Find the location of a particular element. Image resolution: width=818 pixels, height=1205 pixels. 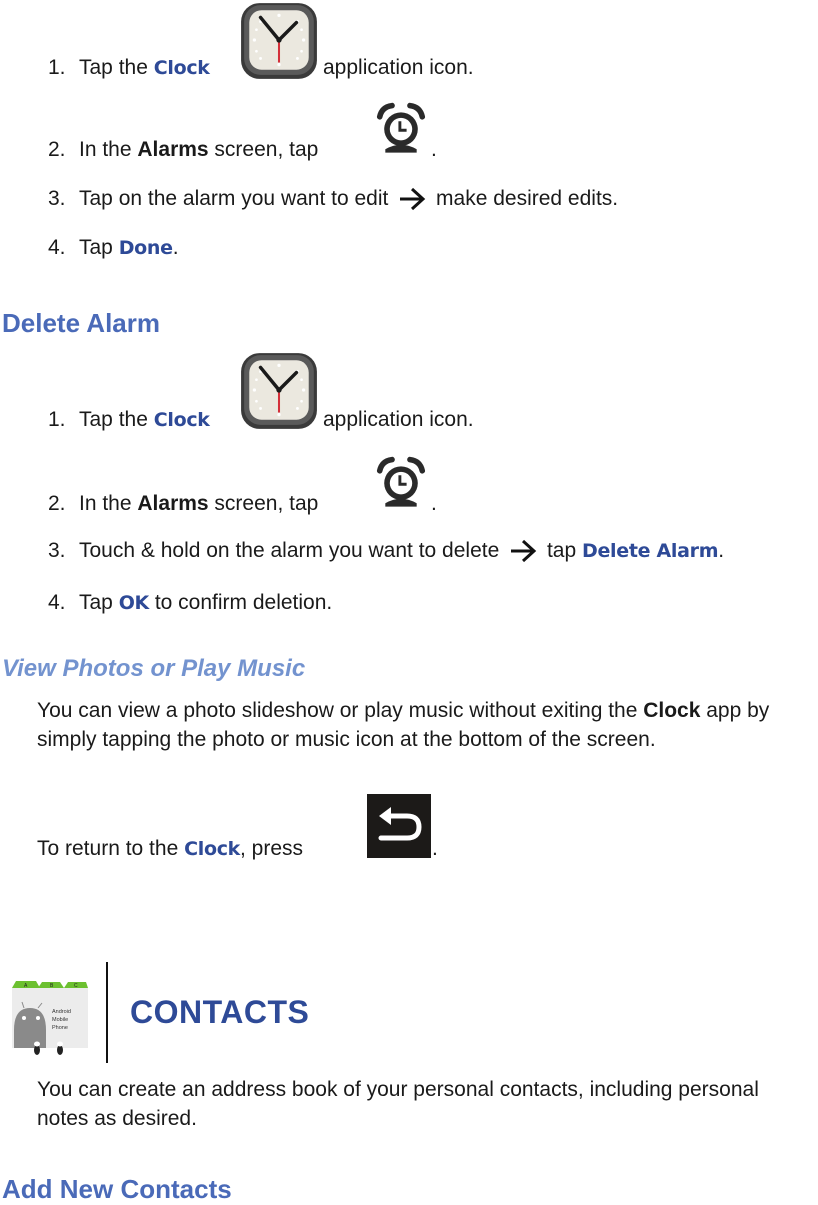

delete-step-2: 2. In the Alarms screen, tap is located at coordinates (183, 504).